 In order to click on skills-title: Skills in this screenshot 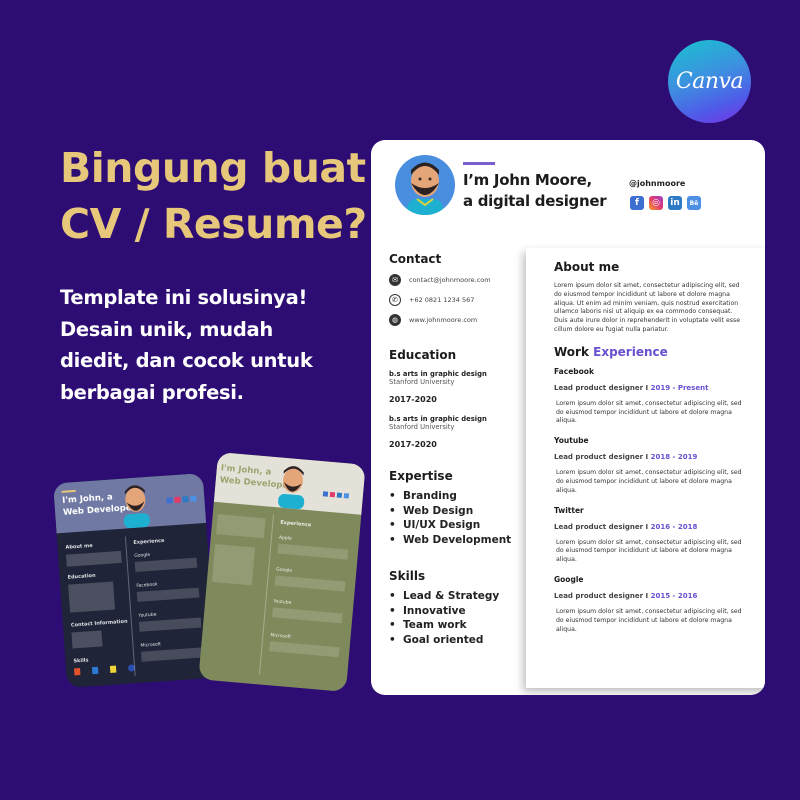, I will do `click(407, 576)`.